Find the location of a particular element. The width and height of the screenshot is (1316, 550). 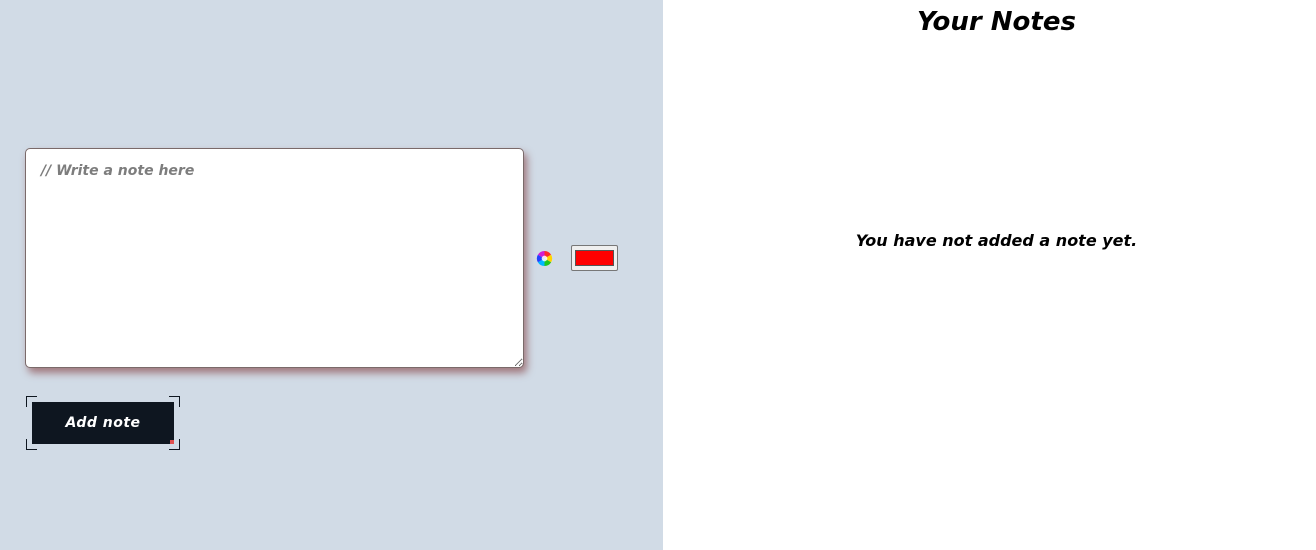

color-palette-icon is located at coordinates (544, 258).